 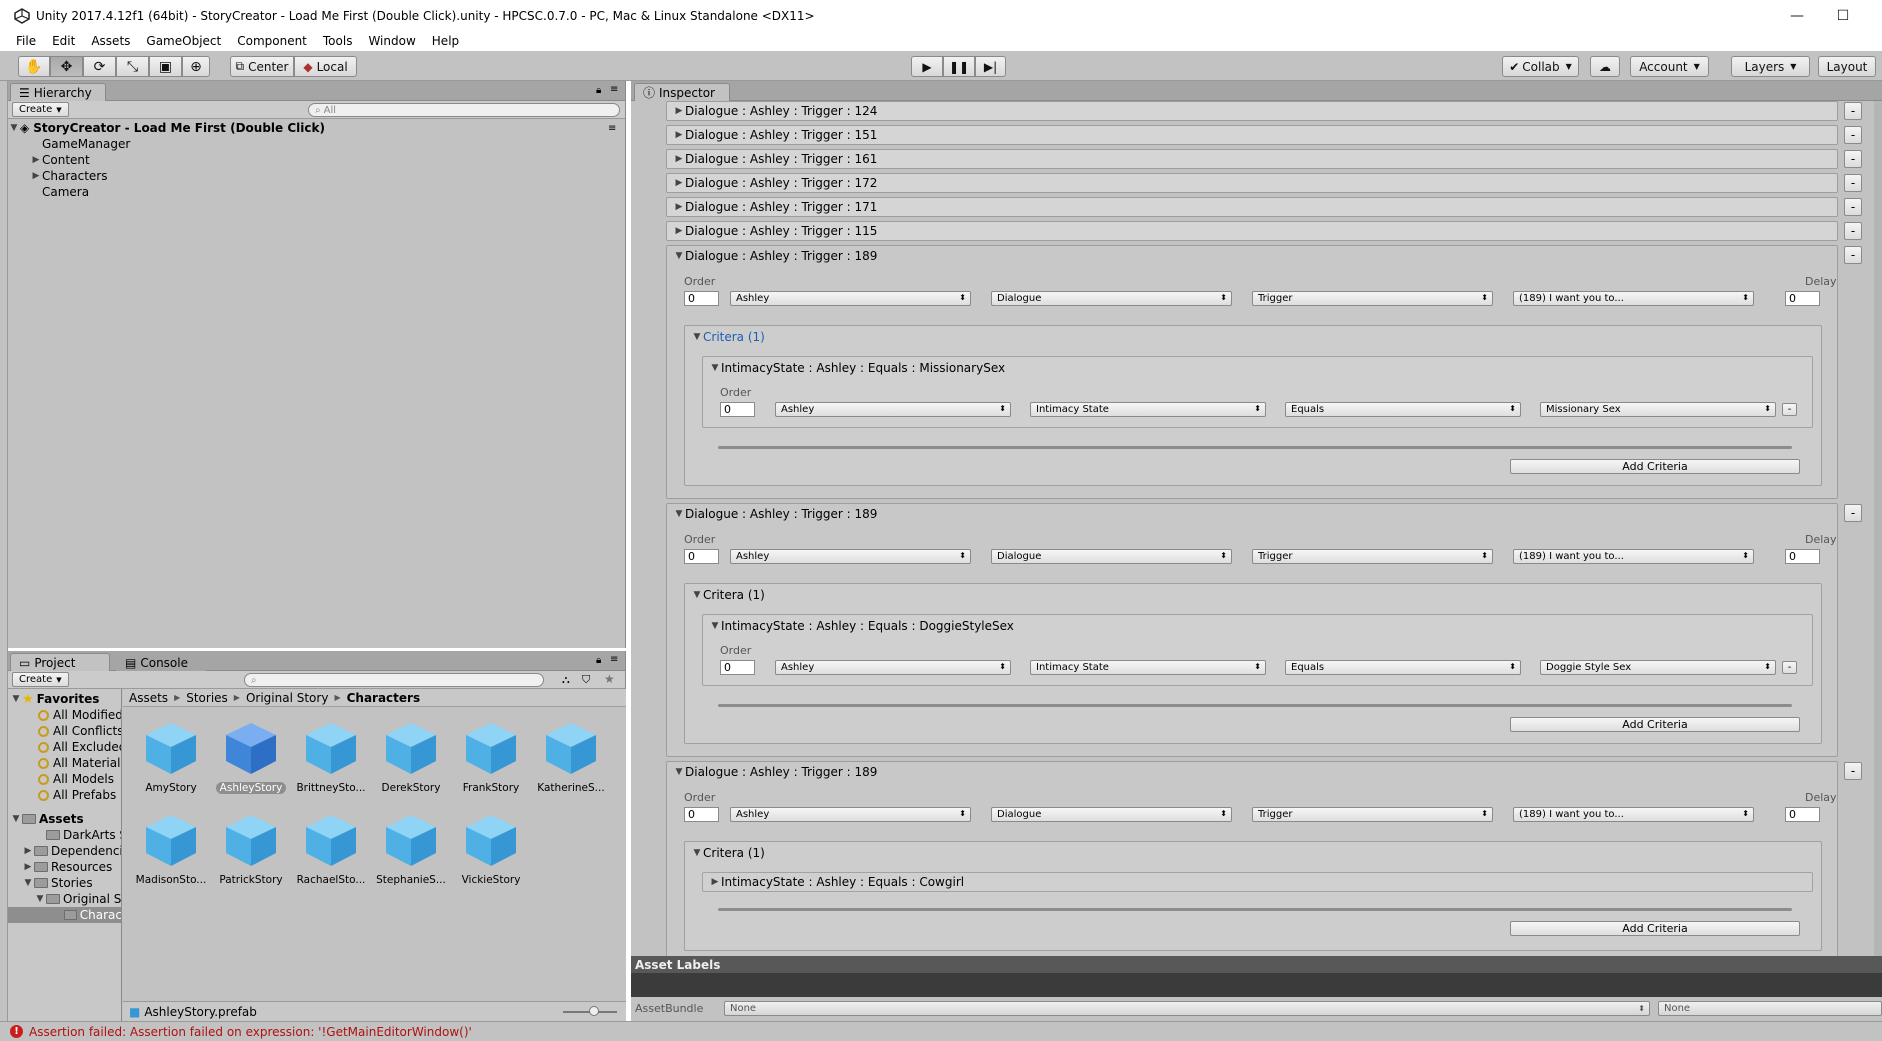 I want to click on icon-size-slider-thumb, so click(x=594, y=1011).